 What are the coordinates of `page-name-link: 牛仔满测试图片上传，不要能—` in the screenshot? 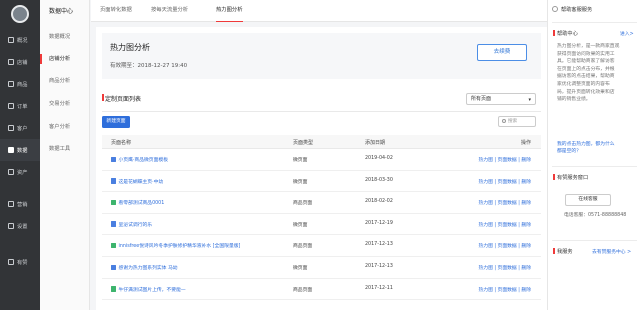 It's located at (196, 289).